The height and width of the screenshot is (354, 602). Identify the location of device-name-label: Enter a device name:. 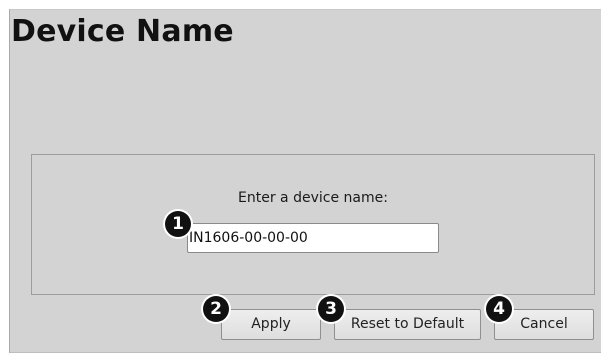
(313, 198).